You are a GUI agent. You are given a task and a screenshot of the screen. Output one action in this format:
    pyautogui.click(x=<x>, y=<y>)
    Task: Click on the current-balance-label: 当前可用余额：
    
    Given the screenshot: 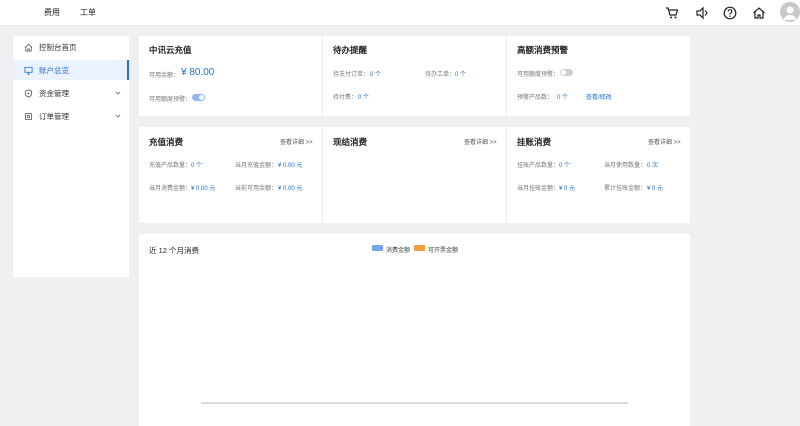 What is the action you would take?
    pyautogui.click(x=256, y=189)
    